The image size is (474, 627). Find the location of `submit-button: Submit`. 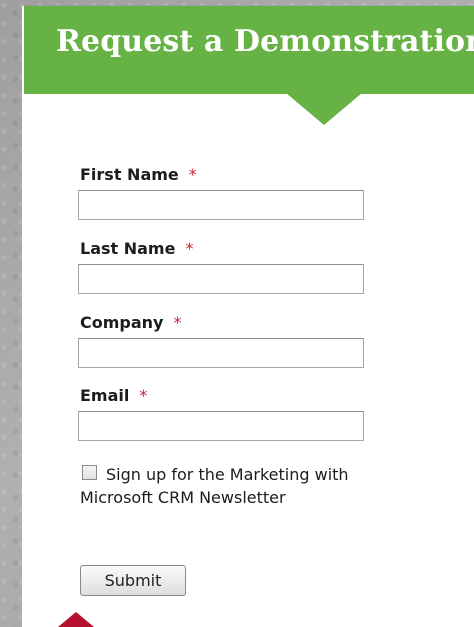

submit-button: Submit is located at coordinates (133, 580).